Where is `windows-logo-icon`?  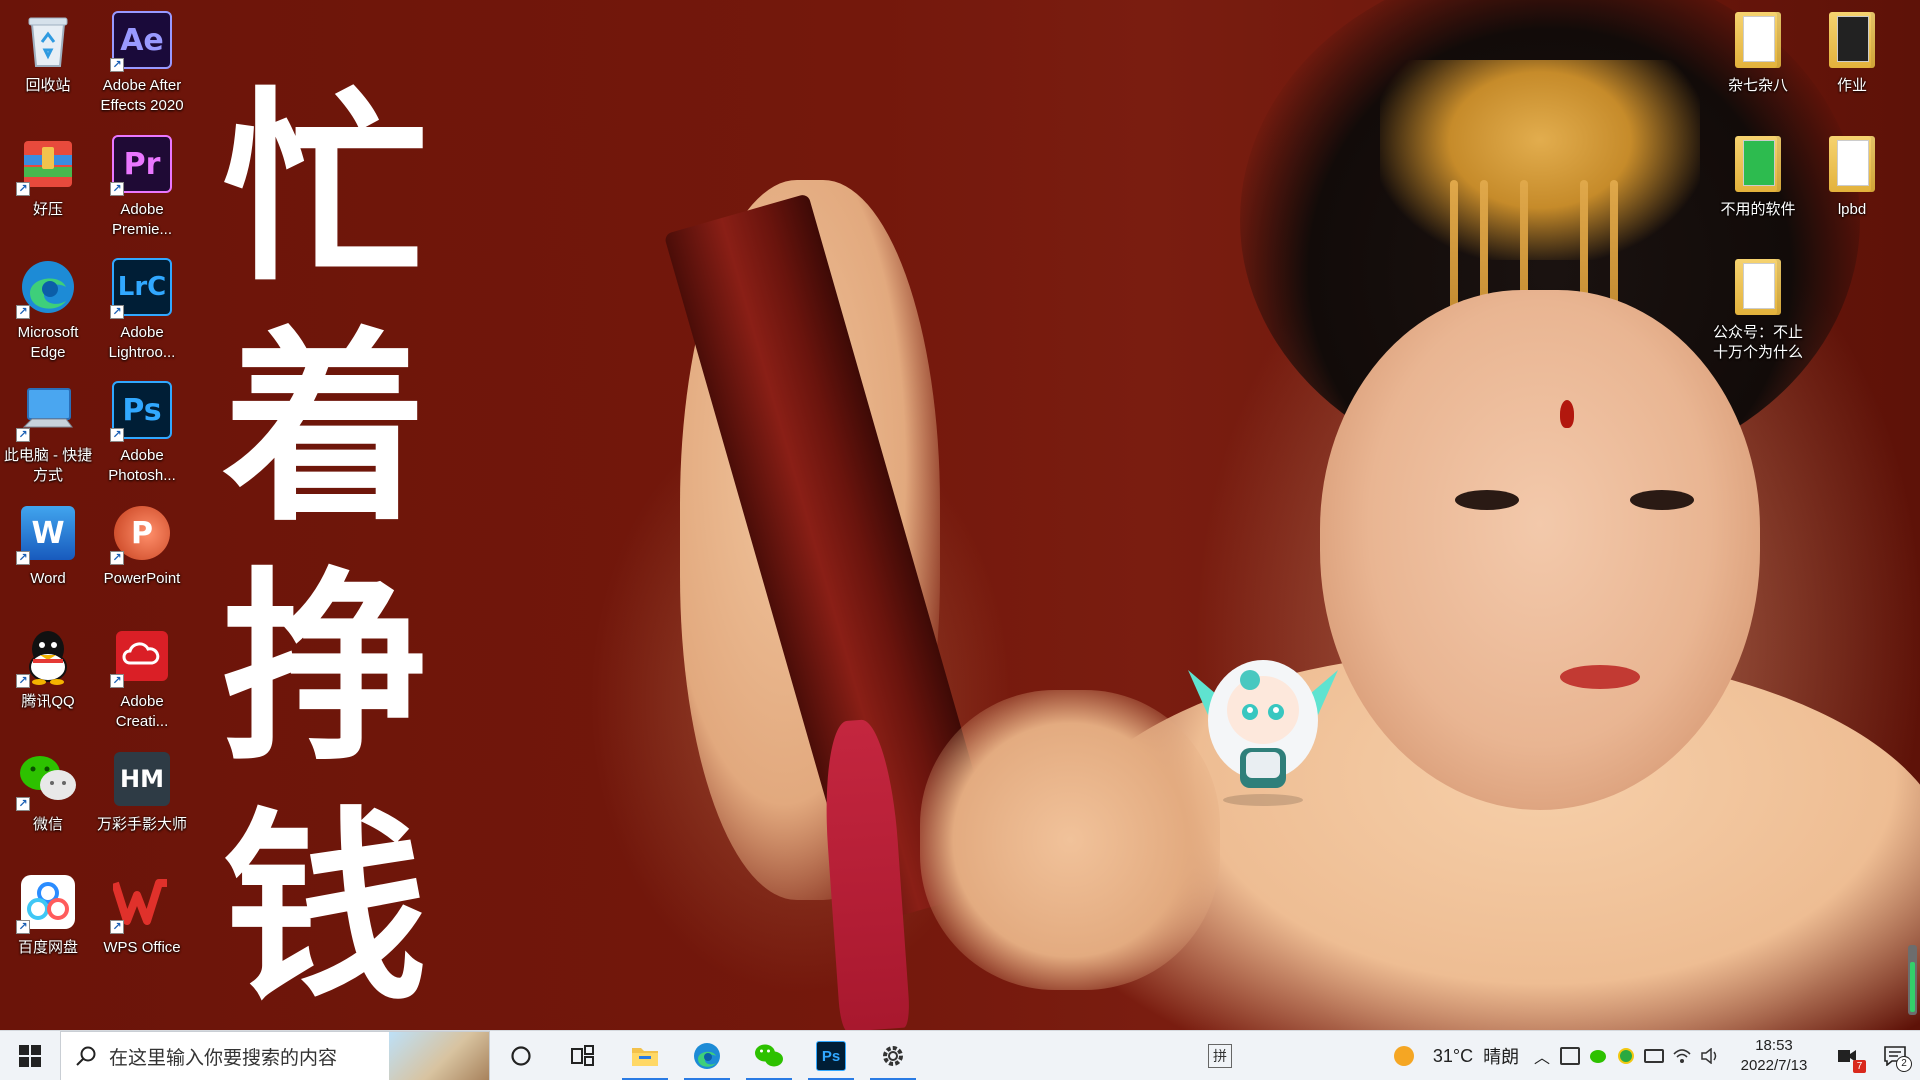 windows-logo-icon is located at coordinates (30, 1056).